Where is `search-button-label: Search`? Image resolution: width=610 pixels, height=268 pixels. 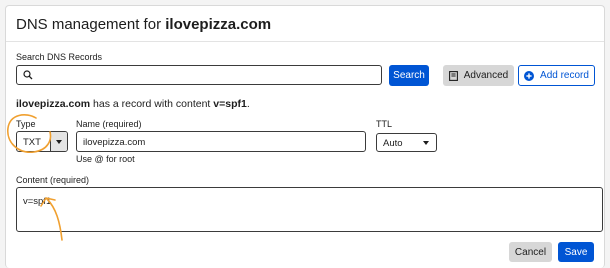 search-button-label: Search is located at coordinates (409, 75).